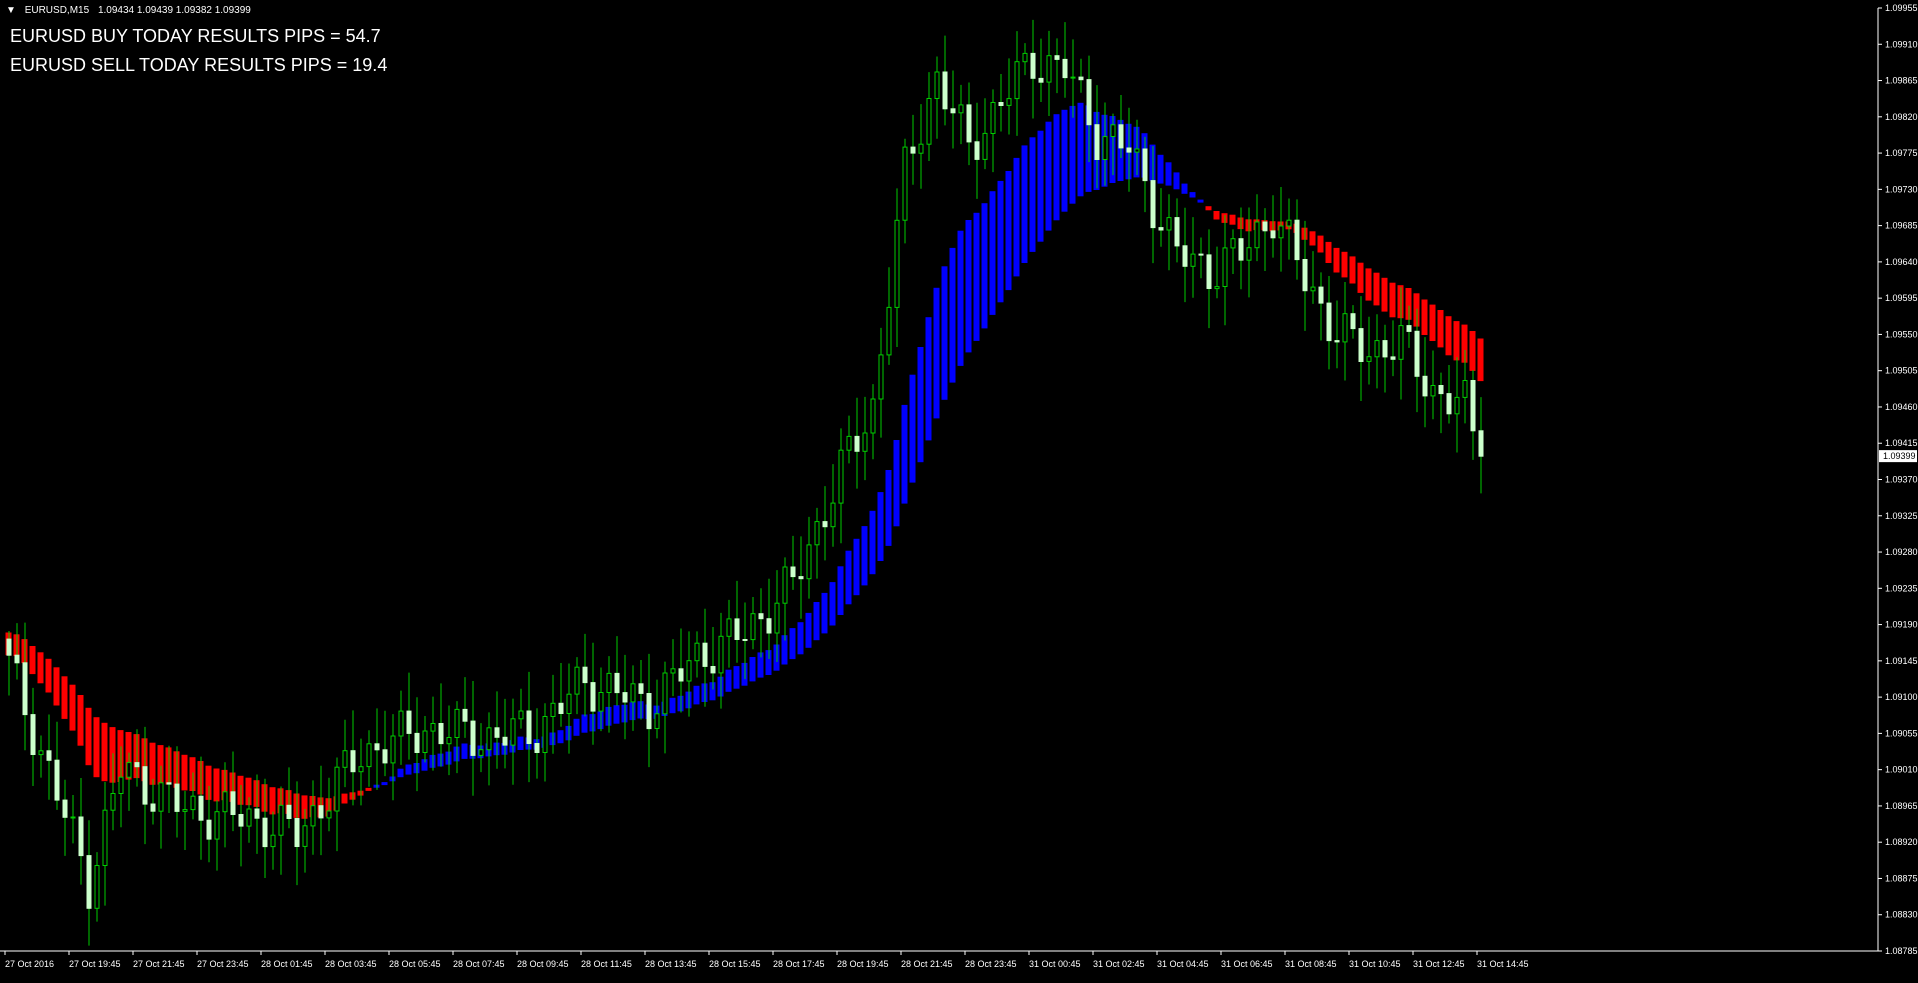 Image resolution: width=1918 pixels, height=983 pixels. I want to click on price-tick-label: 1.09550, so click(1901, 334).